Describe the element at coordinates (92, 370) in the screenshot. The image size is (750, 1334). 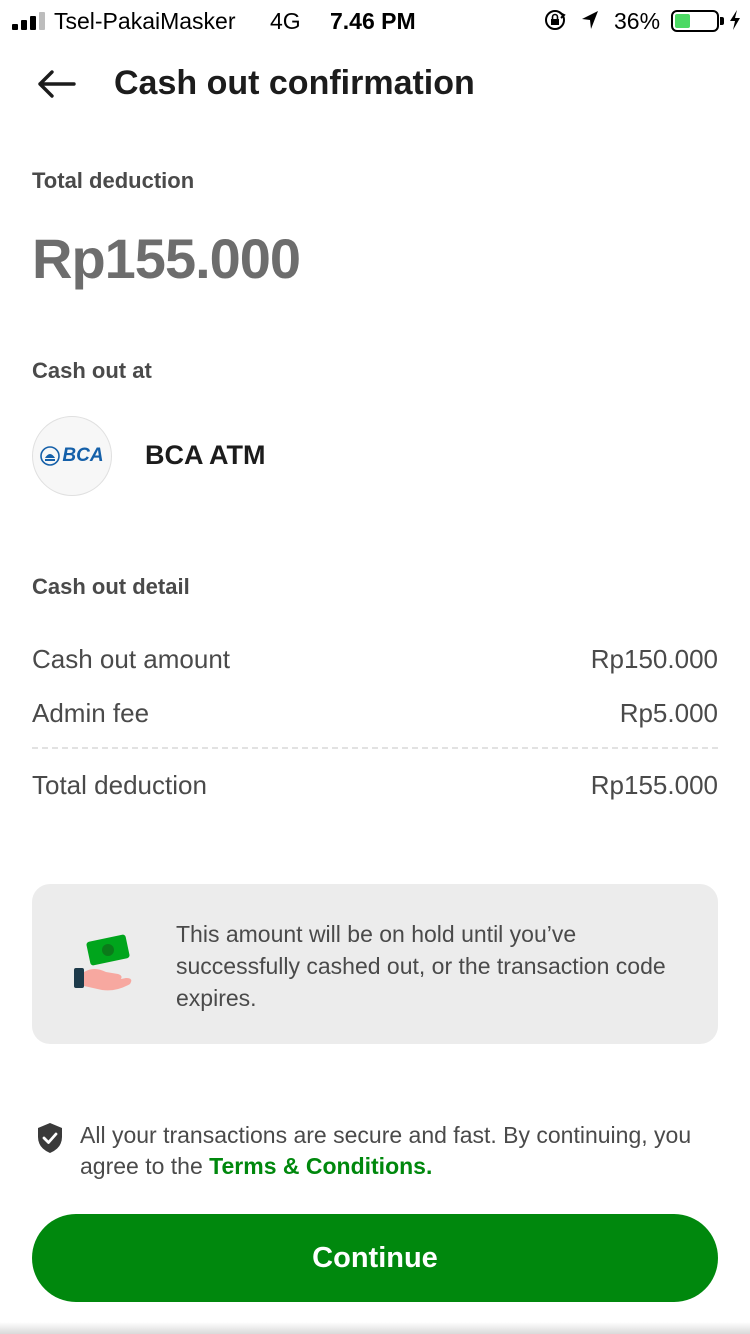
I see `cash-out-at-label: Cash out at` at that location.